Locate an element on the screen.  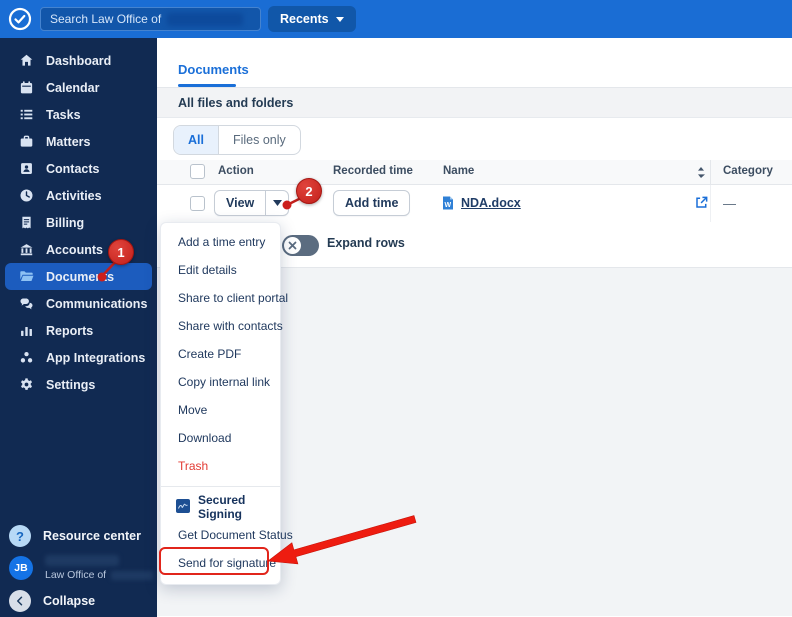
sidebar-item-activities: Activities is located at coordinates (78, 195).